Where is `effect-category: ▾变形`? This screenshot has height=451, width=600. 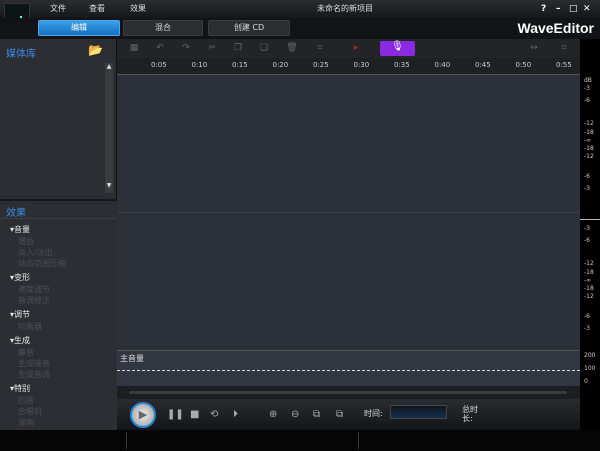
effect-category: ▾变形 is located at coordinates (20, 277).